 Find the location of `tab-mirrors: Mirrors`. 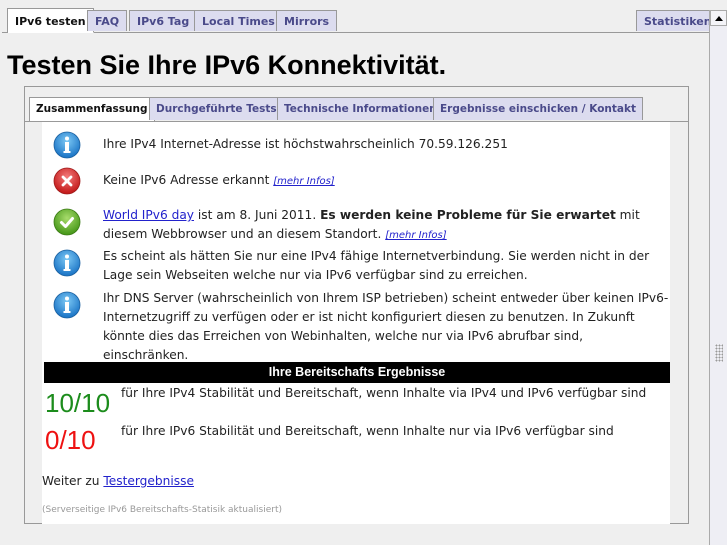

tab-mirrors: Mirrors is located at coordinates (307, 20).